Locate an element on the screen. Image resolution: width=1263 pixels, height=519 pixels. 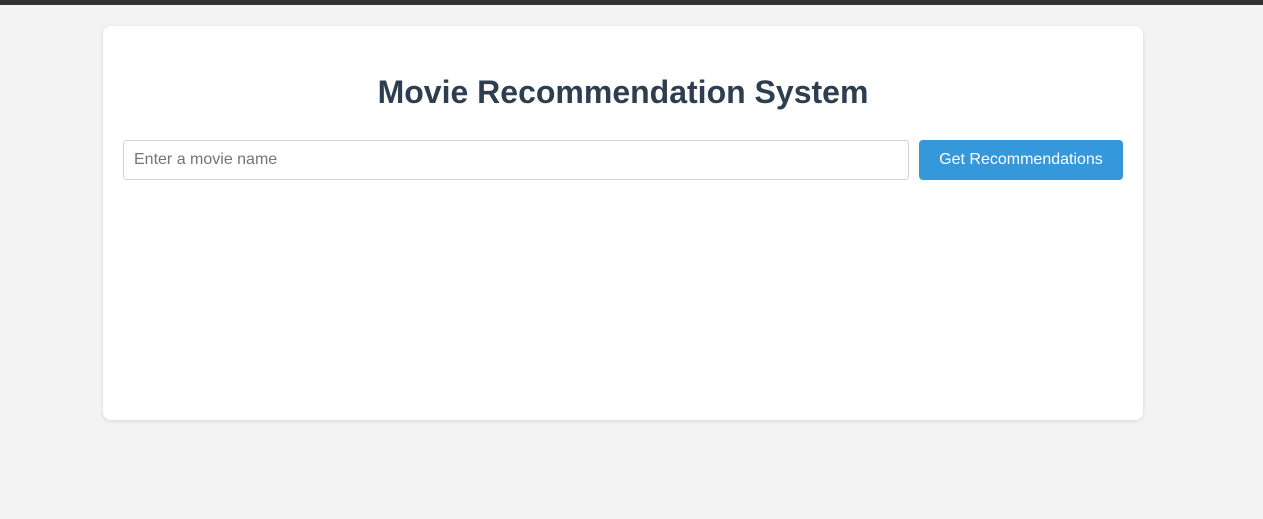
browser-top-bar is located at coordinates (631, 2).